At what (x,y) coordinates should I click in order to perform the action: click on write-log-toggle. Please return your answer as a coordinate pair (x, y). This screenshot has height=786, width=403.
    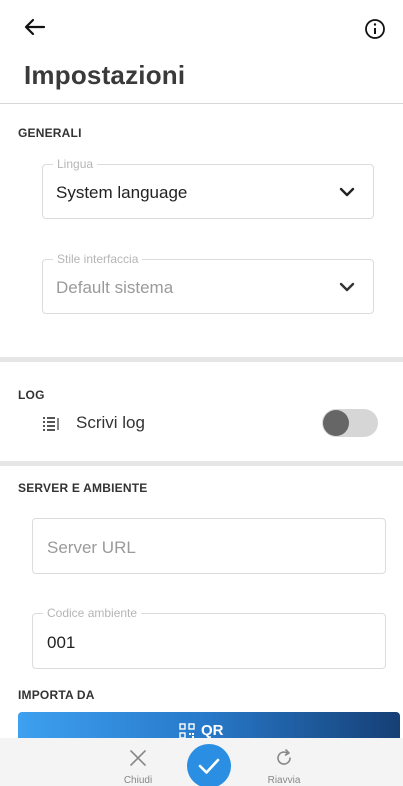
    Looking at the image, I should click on (350, 423).